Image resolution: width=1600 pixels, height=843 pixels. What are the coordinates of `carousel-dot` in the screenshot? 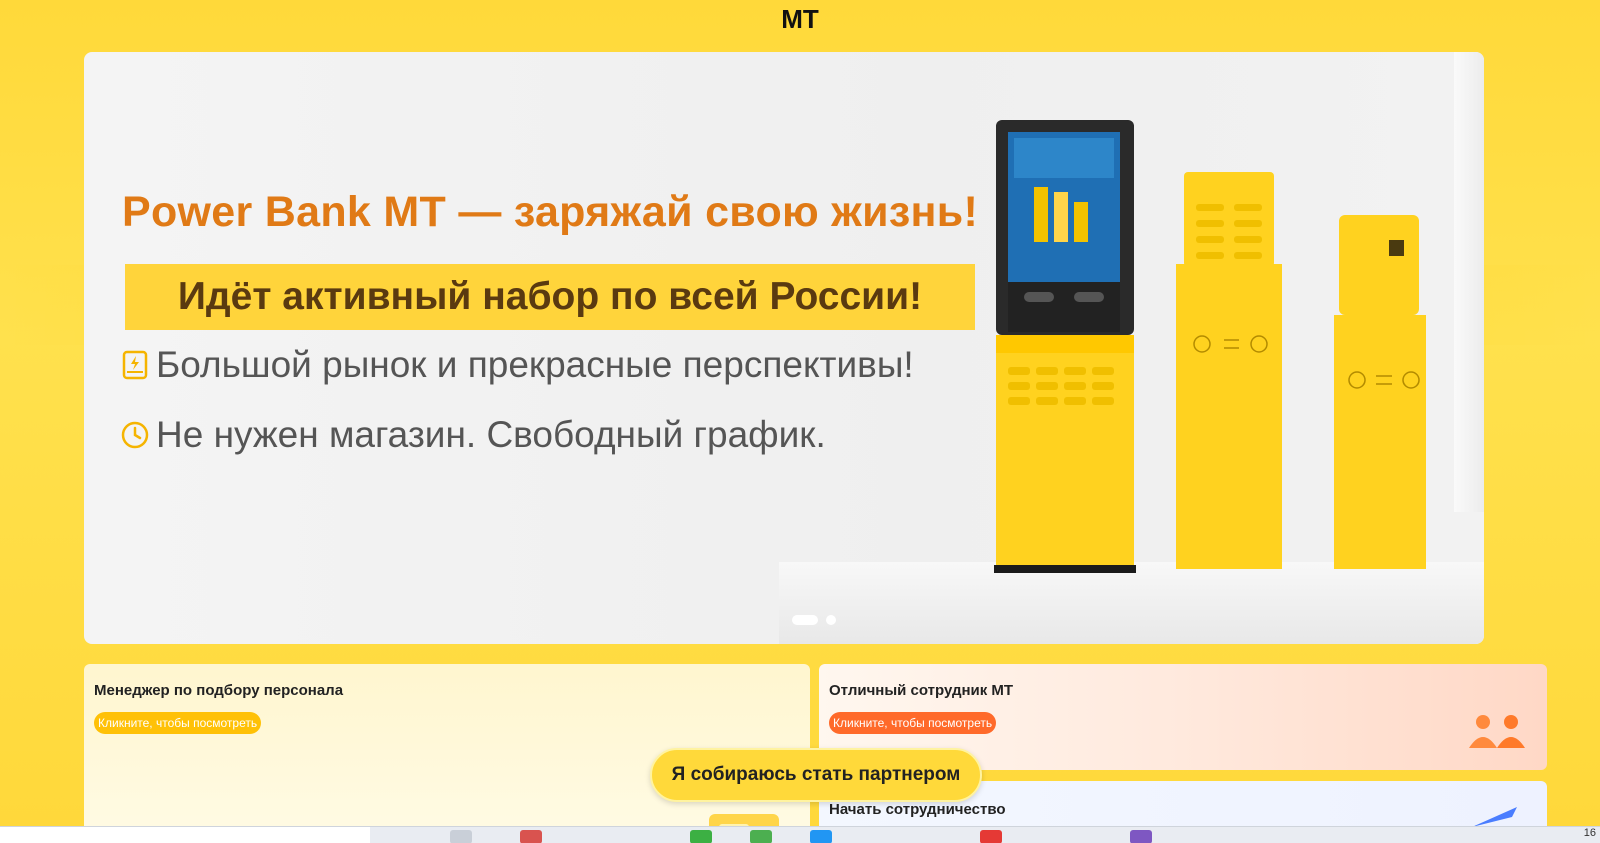 It's located at (831, 620).